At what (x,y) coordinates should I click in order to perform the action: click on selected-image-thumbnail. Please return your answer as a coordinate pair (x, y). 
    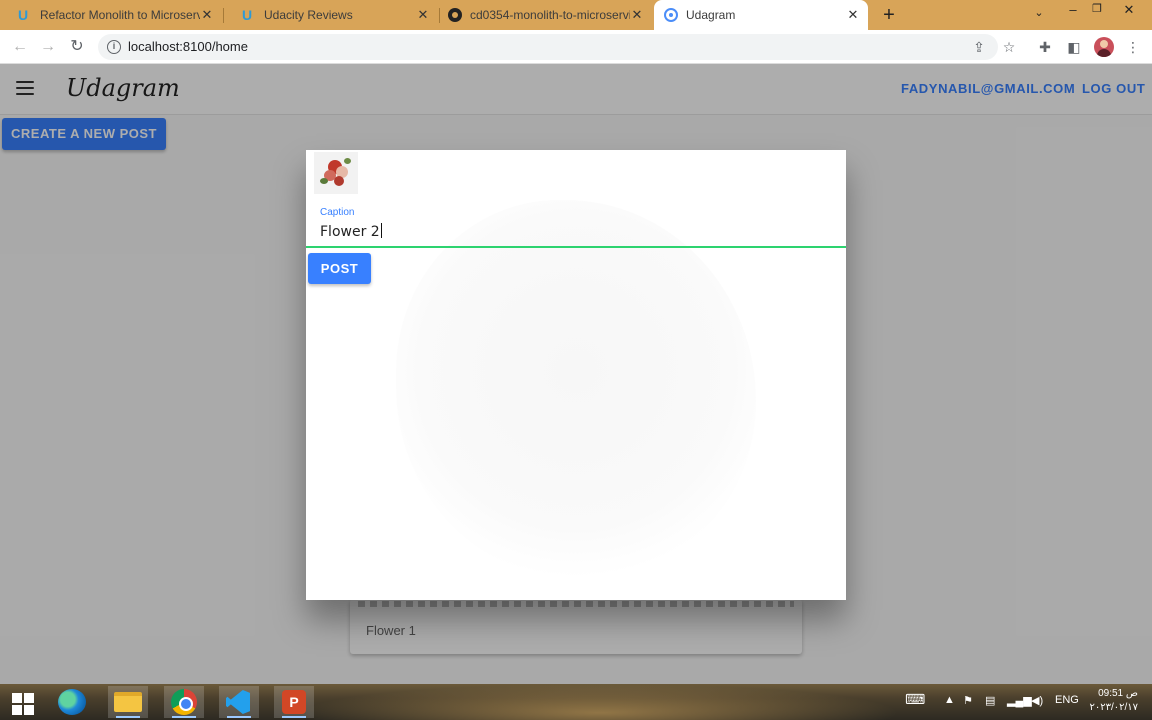
    Looking at the image, I should click on (336, 173).